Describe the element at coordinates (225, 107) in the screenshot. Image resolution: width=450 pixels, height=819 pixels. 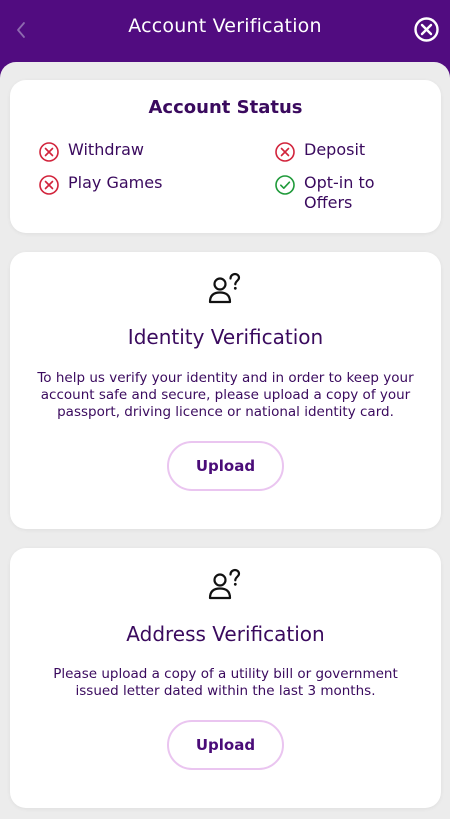
I see `account-status-title: Account Status` at that location.